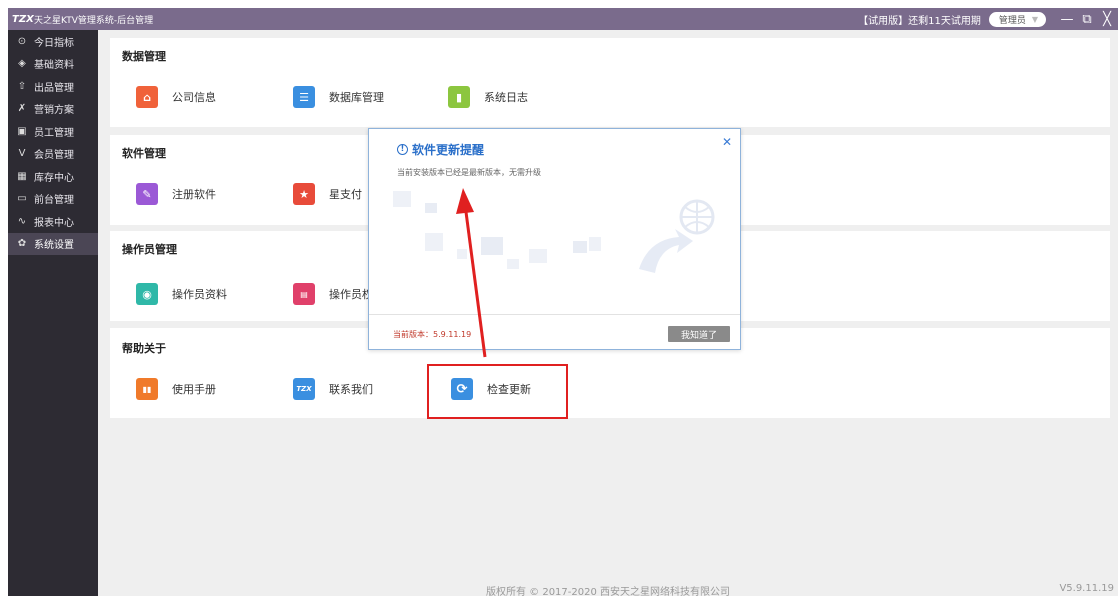 This screenshot has height=596, width=1118. I want to click on sidebar-item-product-management: ⇧ 出品管理, so click(53, 86).